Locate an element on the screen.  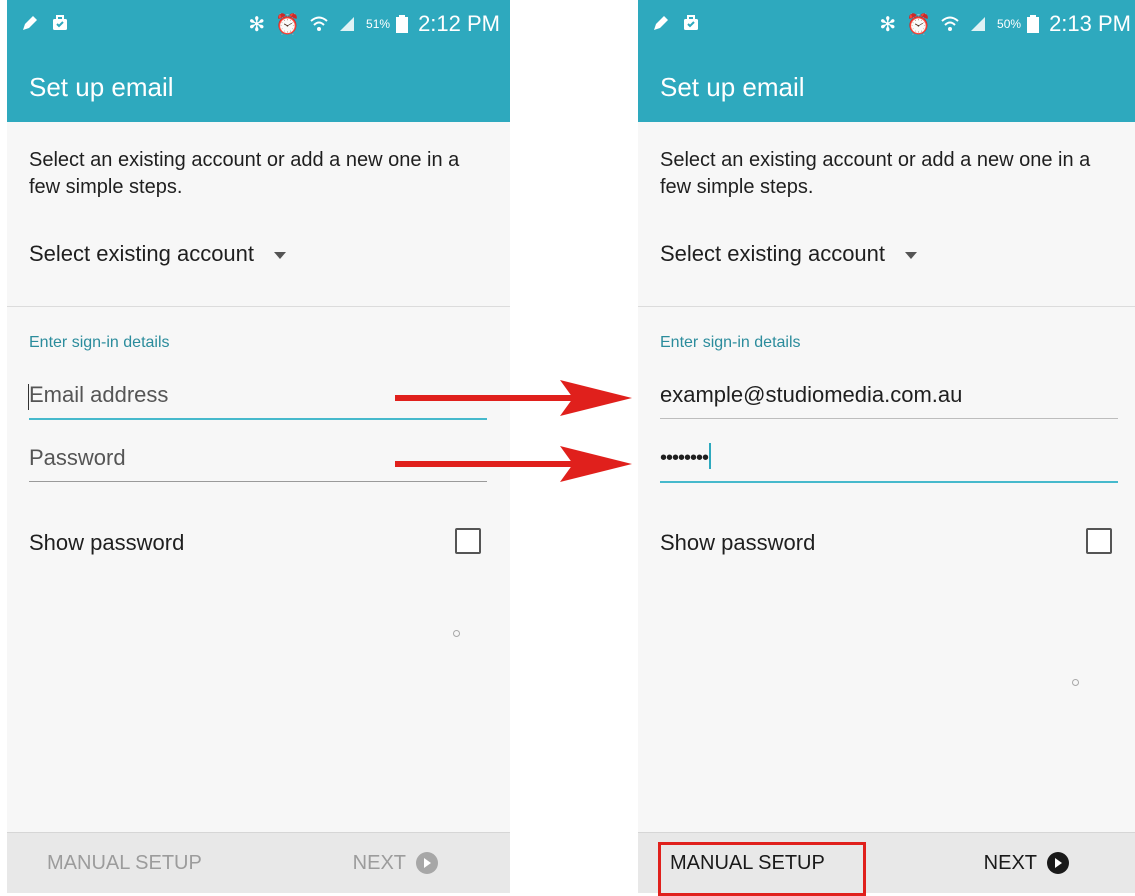
system-icons: ✻ ⏰ 51% 2:12 PM is located at coordinates (374, 24).